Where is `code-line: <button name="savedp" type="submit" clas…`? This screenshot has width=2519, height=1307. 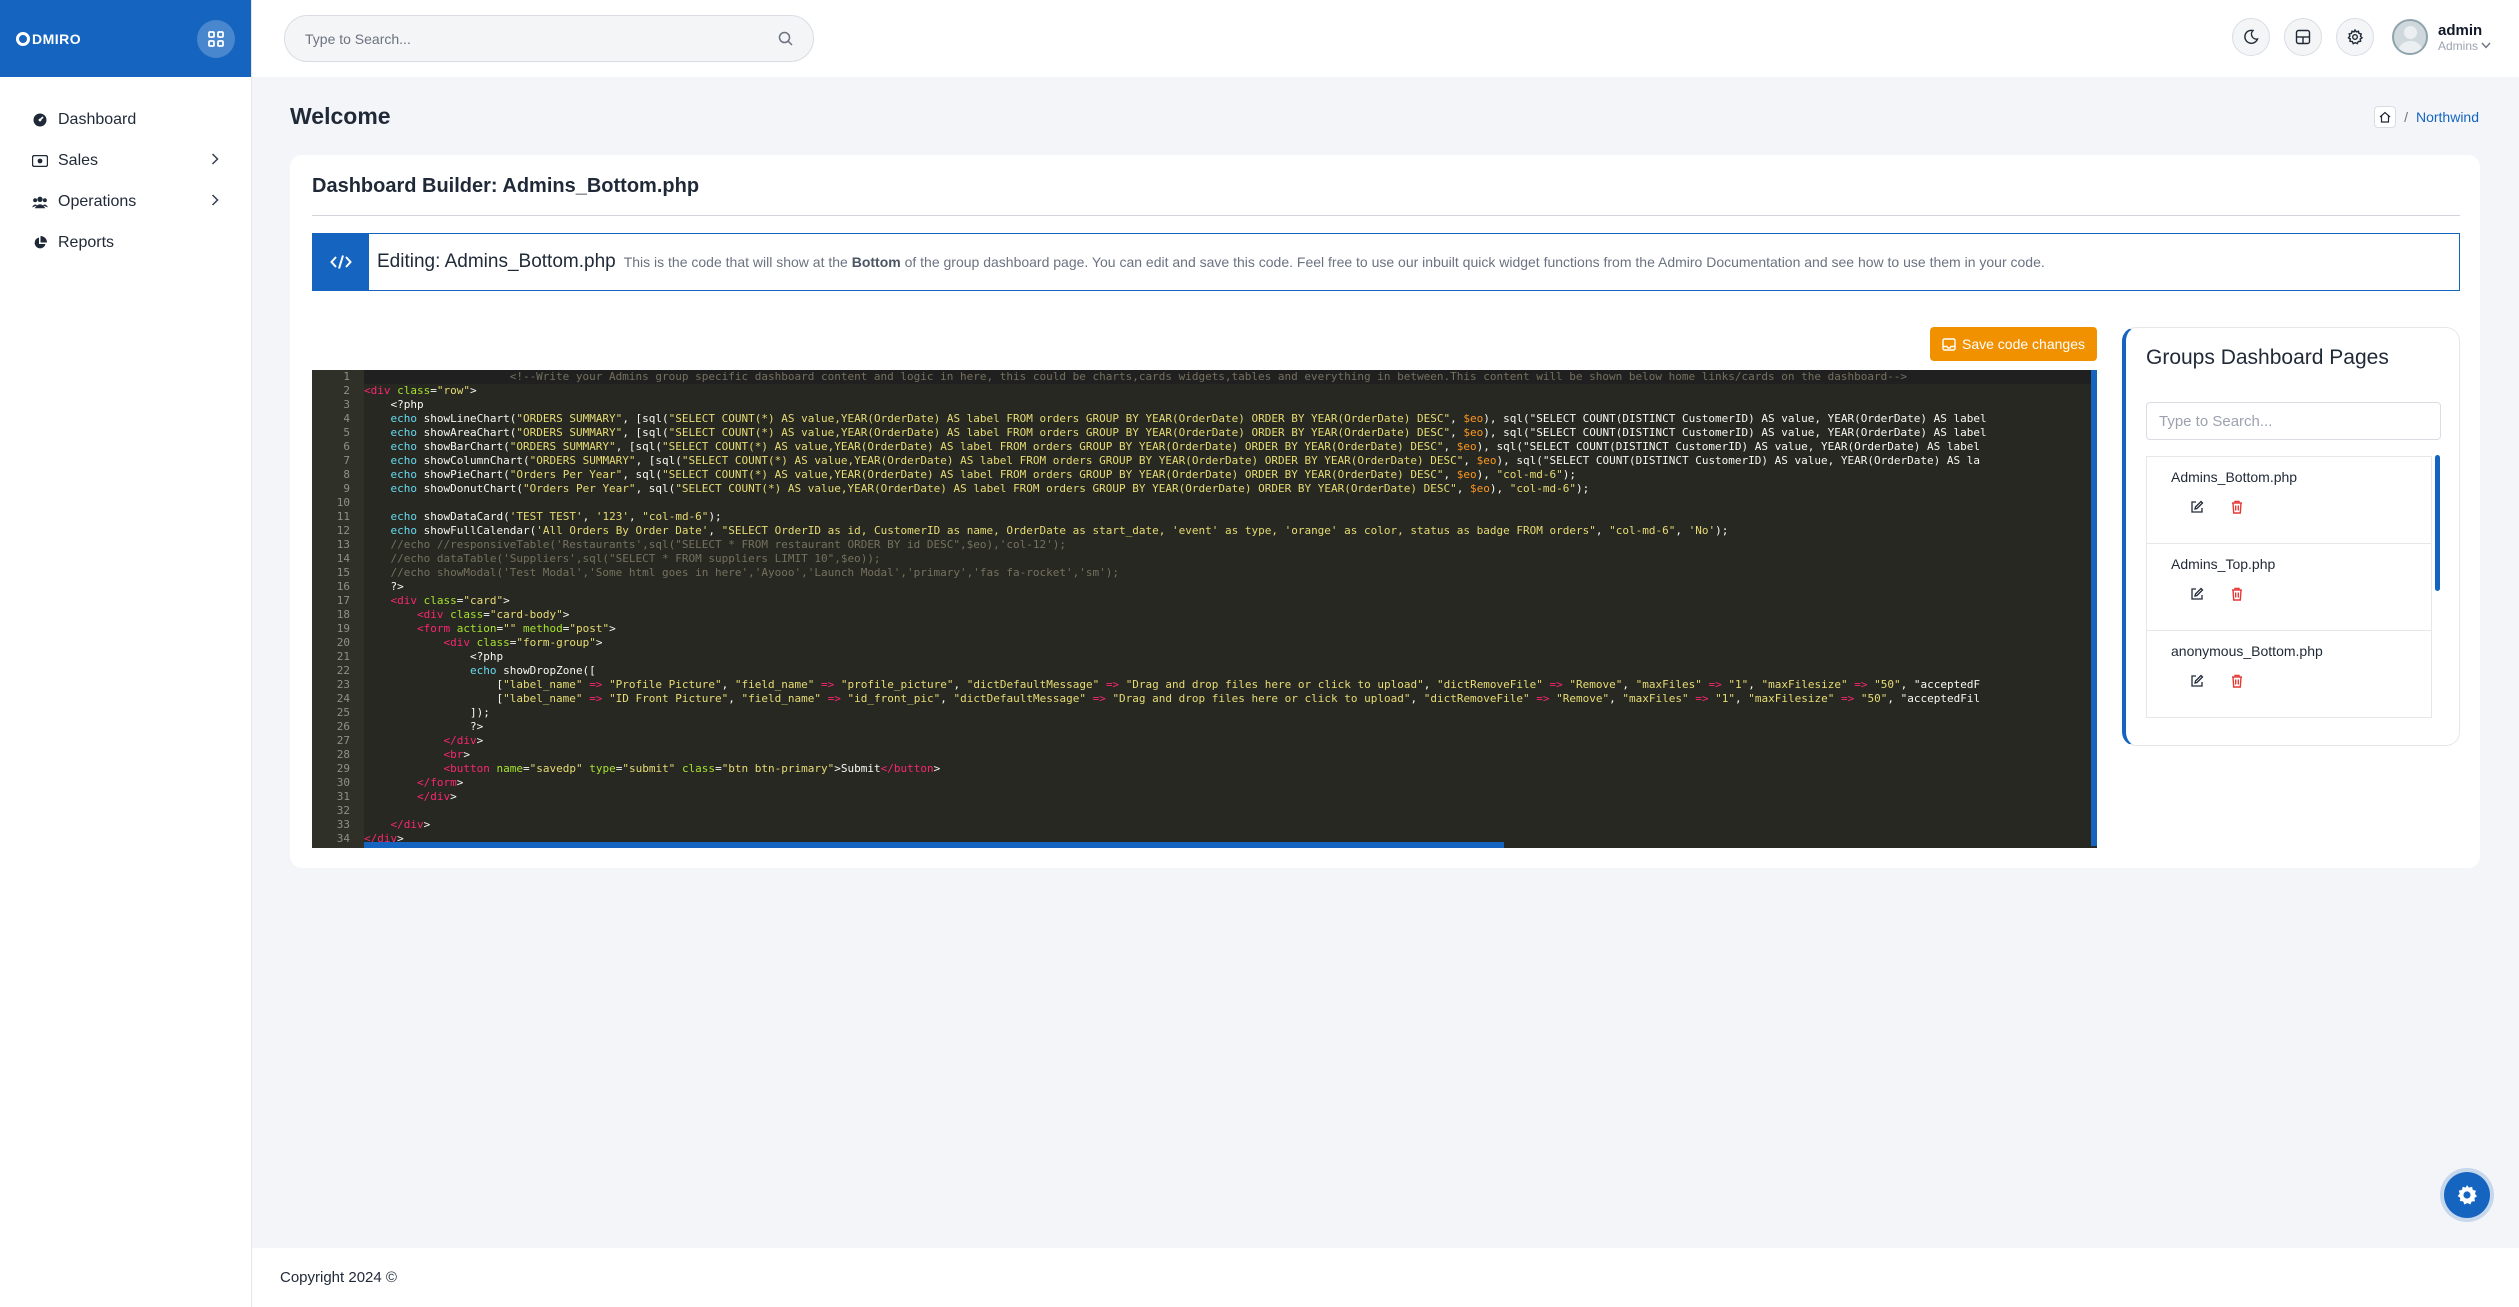
code-line: <button name="savedp" type="submit" clas… is located at coordinates (1230, 769).